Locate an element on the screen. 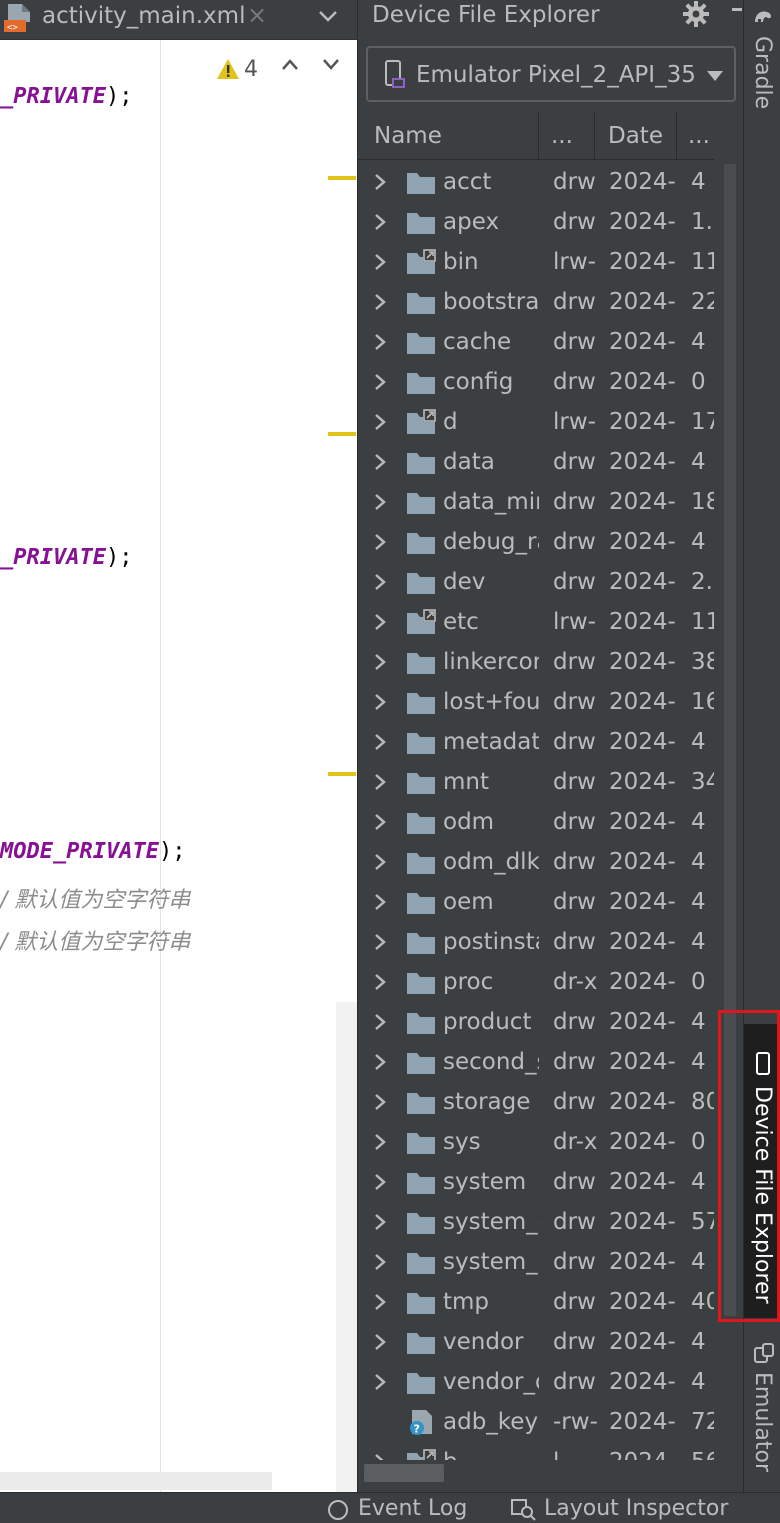 The height and width of the screenshot is (1523, 780). file-row: oem drw 2024-0 4 k is located at coordinates (536, 902).